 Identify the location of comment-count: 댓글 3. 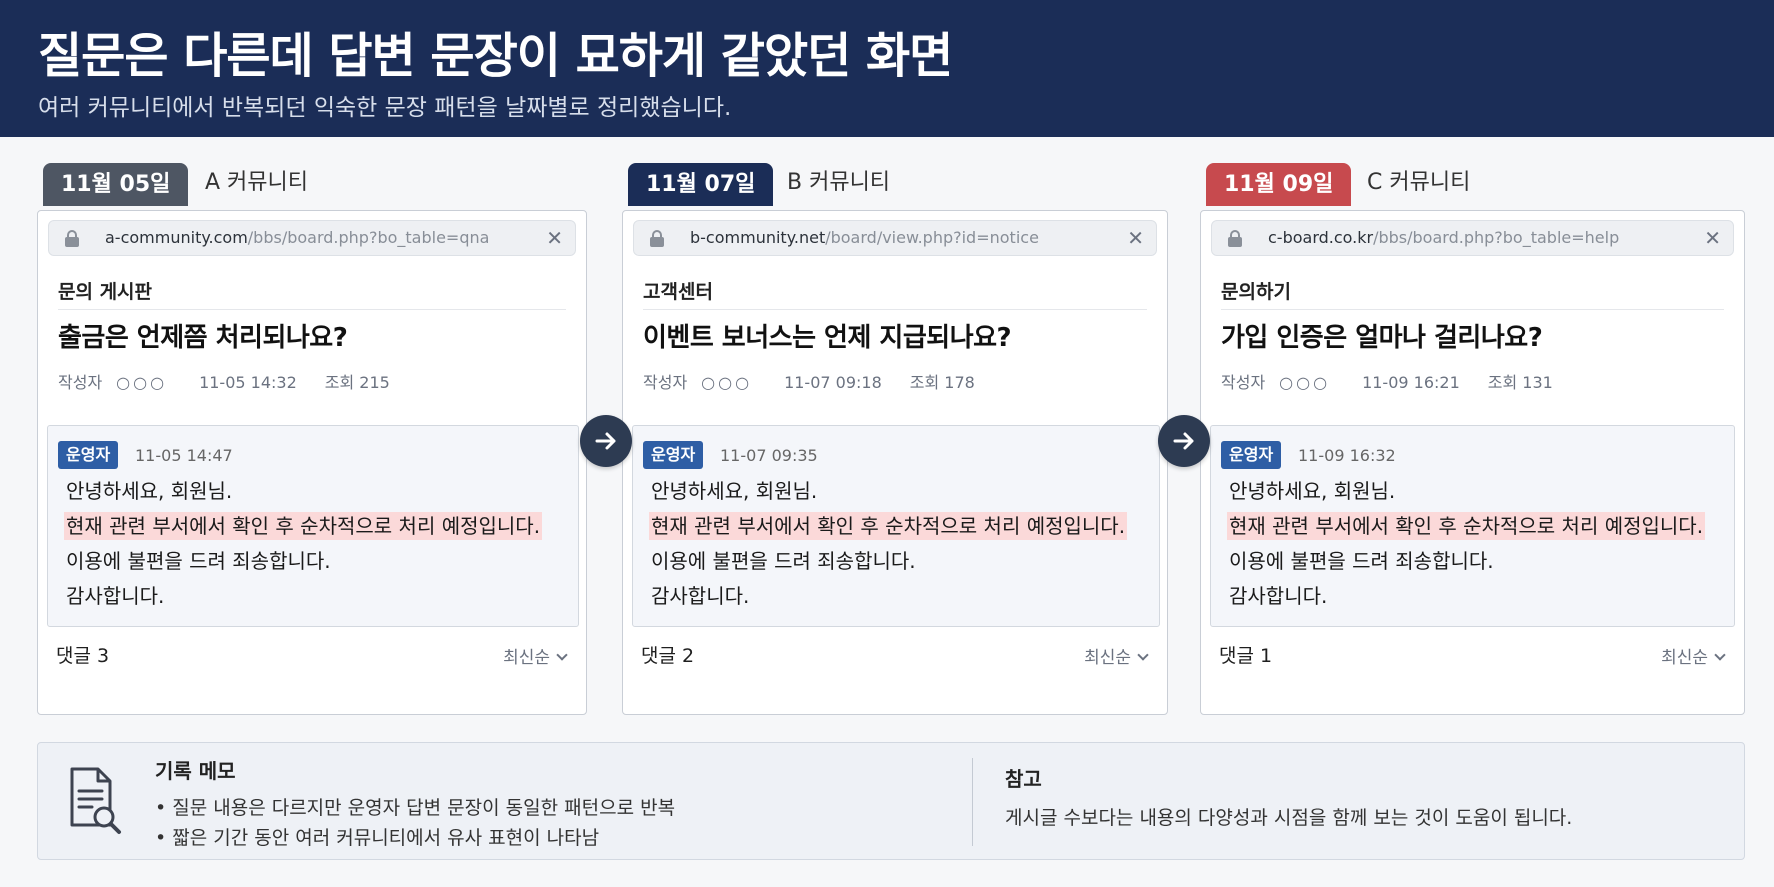
(83, 656).